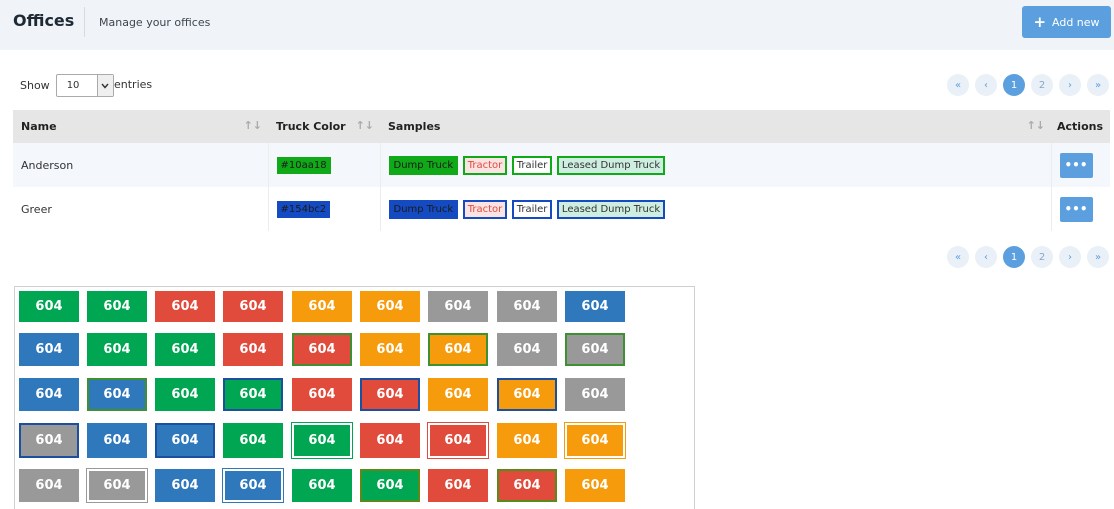  Describe the element at coordinates (133, 84) in the screenshot. I see `entries-label: entries` at that location.